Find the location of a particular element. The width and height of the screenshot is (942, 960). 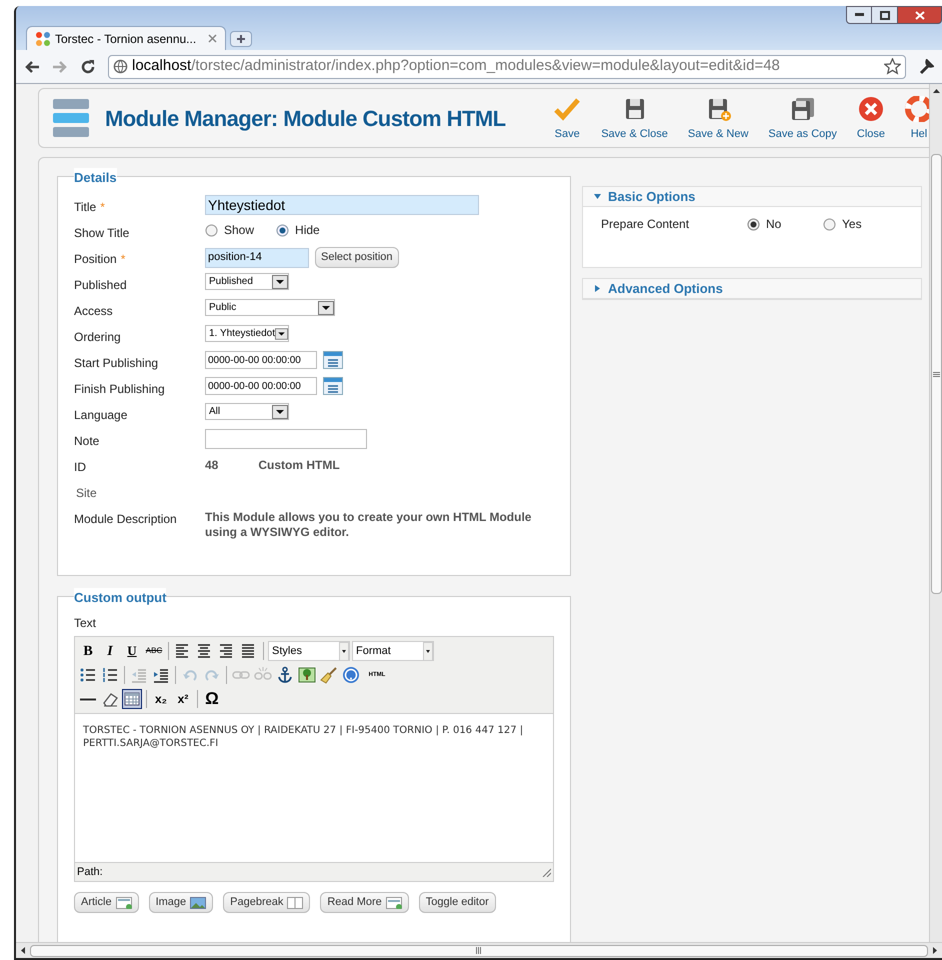

new-tab-button is located at coordinates (241, 39).